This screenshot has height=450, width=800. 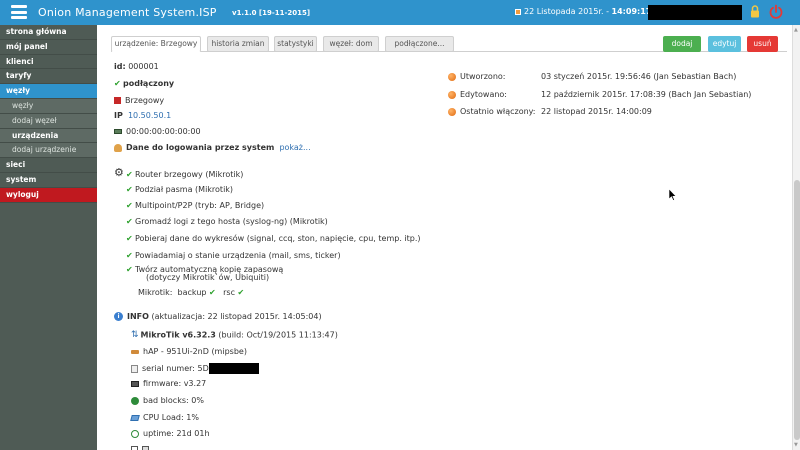 What do you see at coordinates (484, 94) in the screenshot?
I see `edited-label: Edytowano:` at bounding box center [484, 94].